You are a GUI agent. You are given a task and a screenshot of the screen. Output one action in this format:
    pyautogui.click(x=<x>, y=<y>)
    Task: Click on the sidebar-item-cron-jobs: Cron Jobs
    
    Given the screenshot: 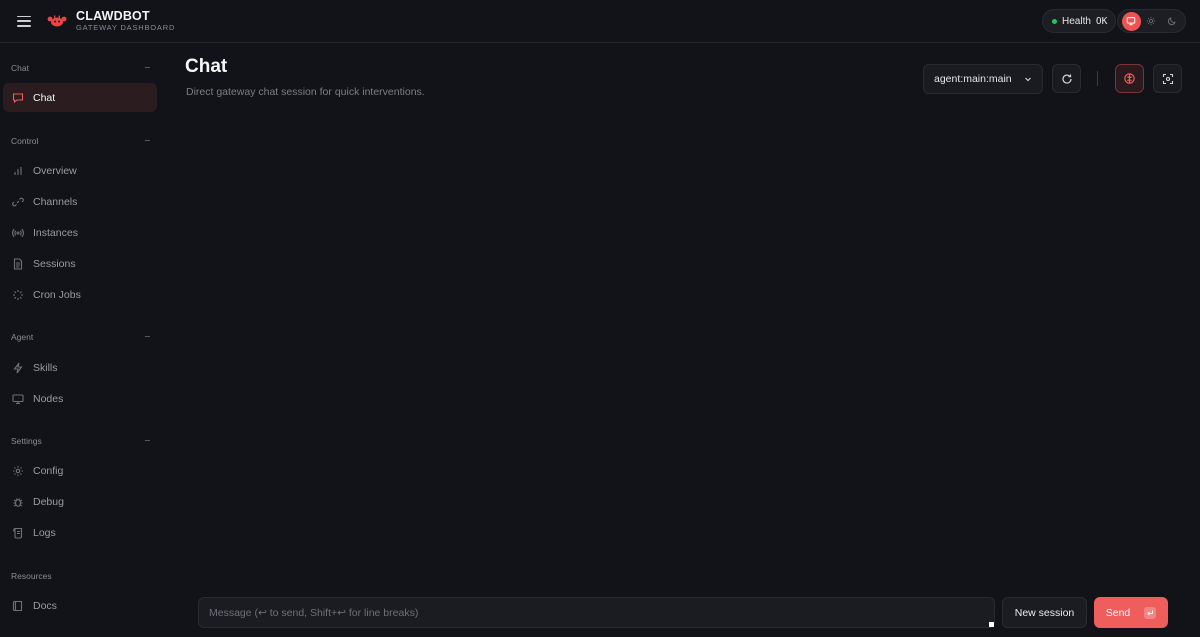 What is the action you would take?
    pyautogui.click(x=80, y=294)
    